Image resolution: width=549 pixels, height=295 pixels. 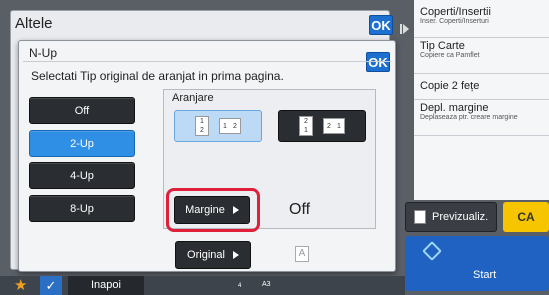 I want to click on mode-2-up-button: 2-Up, so click(x=82, y=143).